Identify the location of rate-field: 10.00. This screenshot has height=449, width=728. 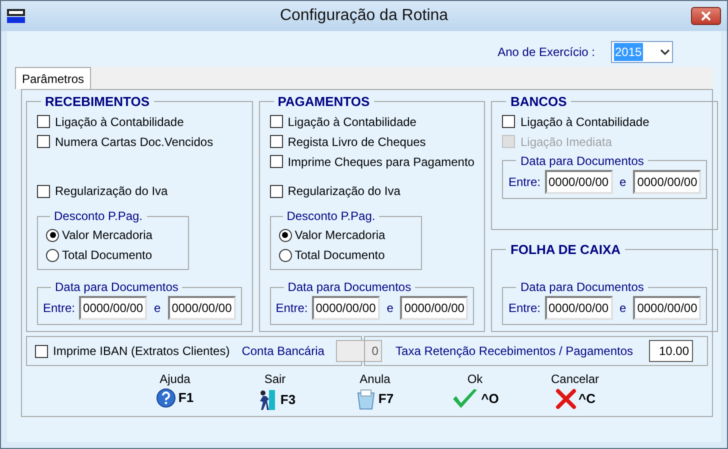
(671, 351).